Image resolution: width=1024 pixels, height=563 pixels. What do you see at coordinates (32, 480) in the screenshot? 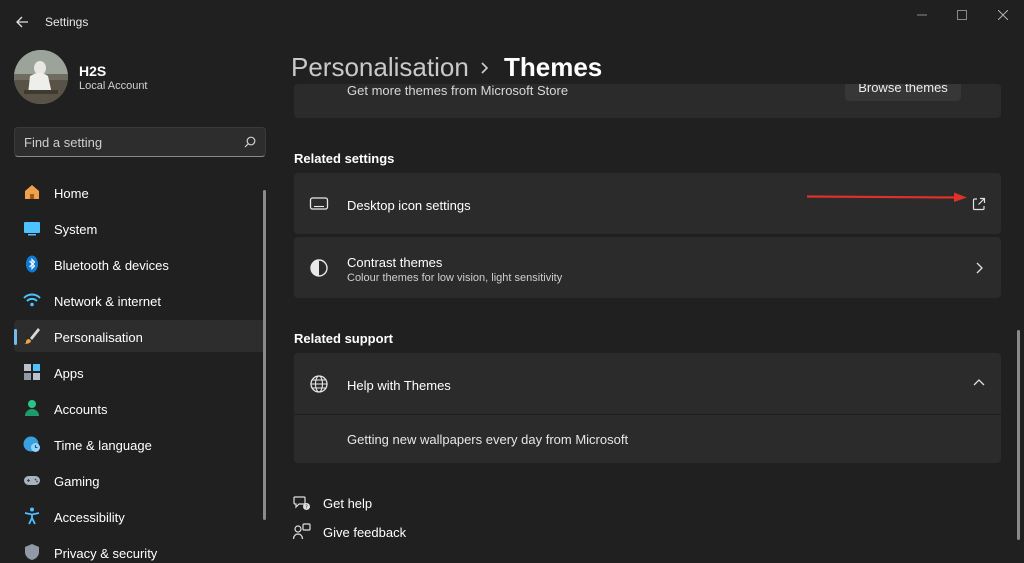
I see `gaming-icon` at bounding box center [32, 480].